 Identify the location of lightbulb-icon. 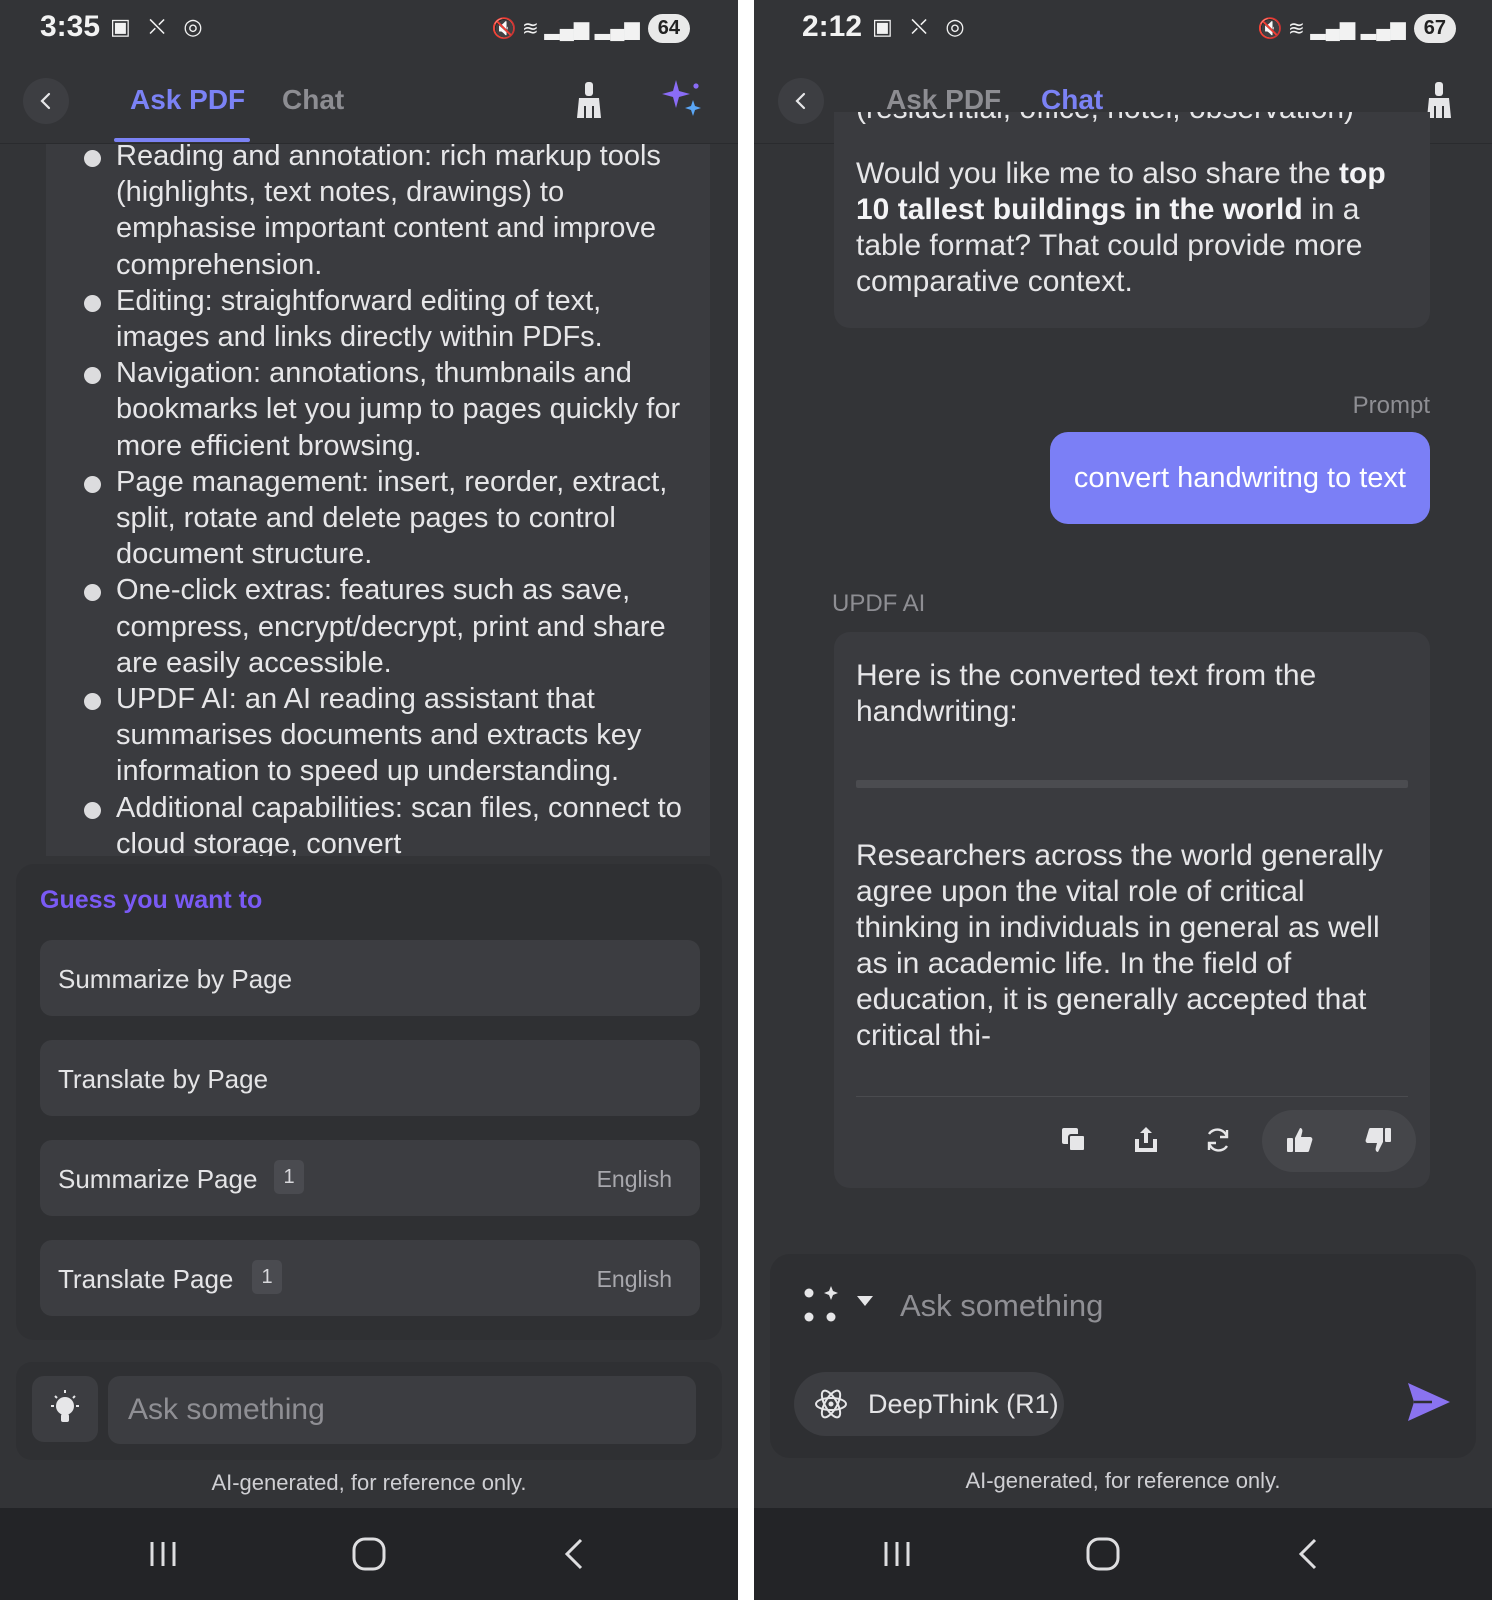
(65, 1406).